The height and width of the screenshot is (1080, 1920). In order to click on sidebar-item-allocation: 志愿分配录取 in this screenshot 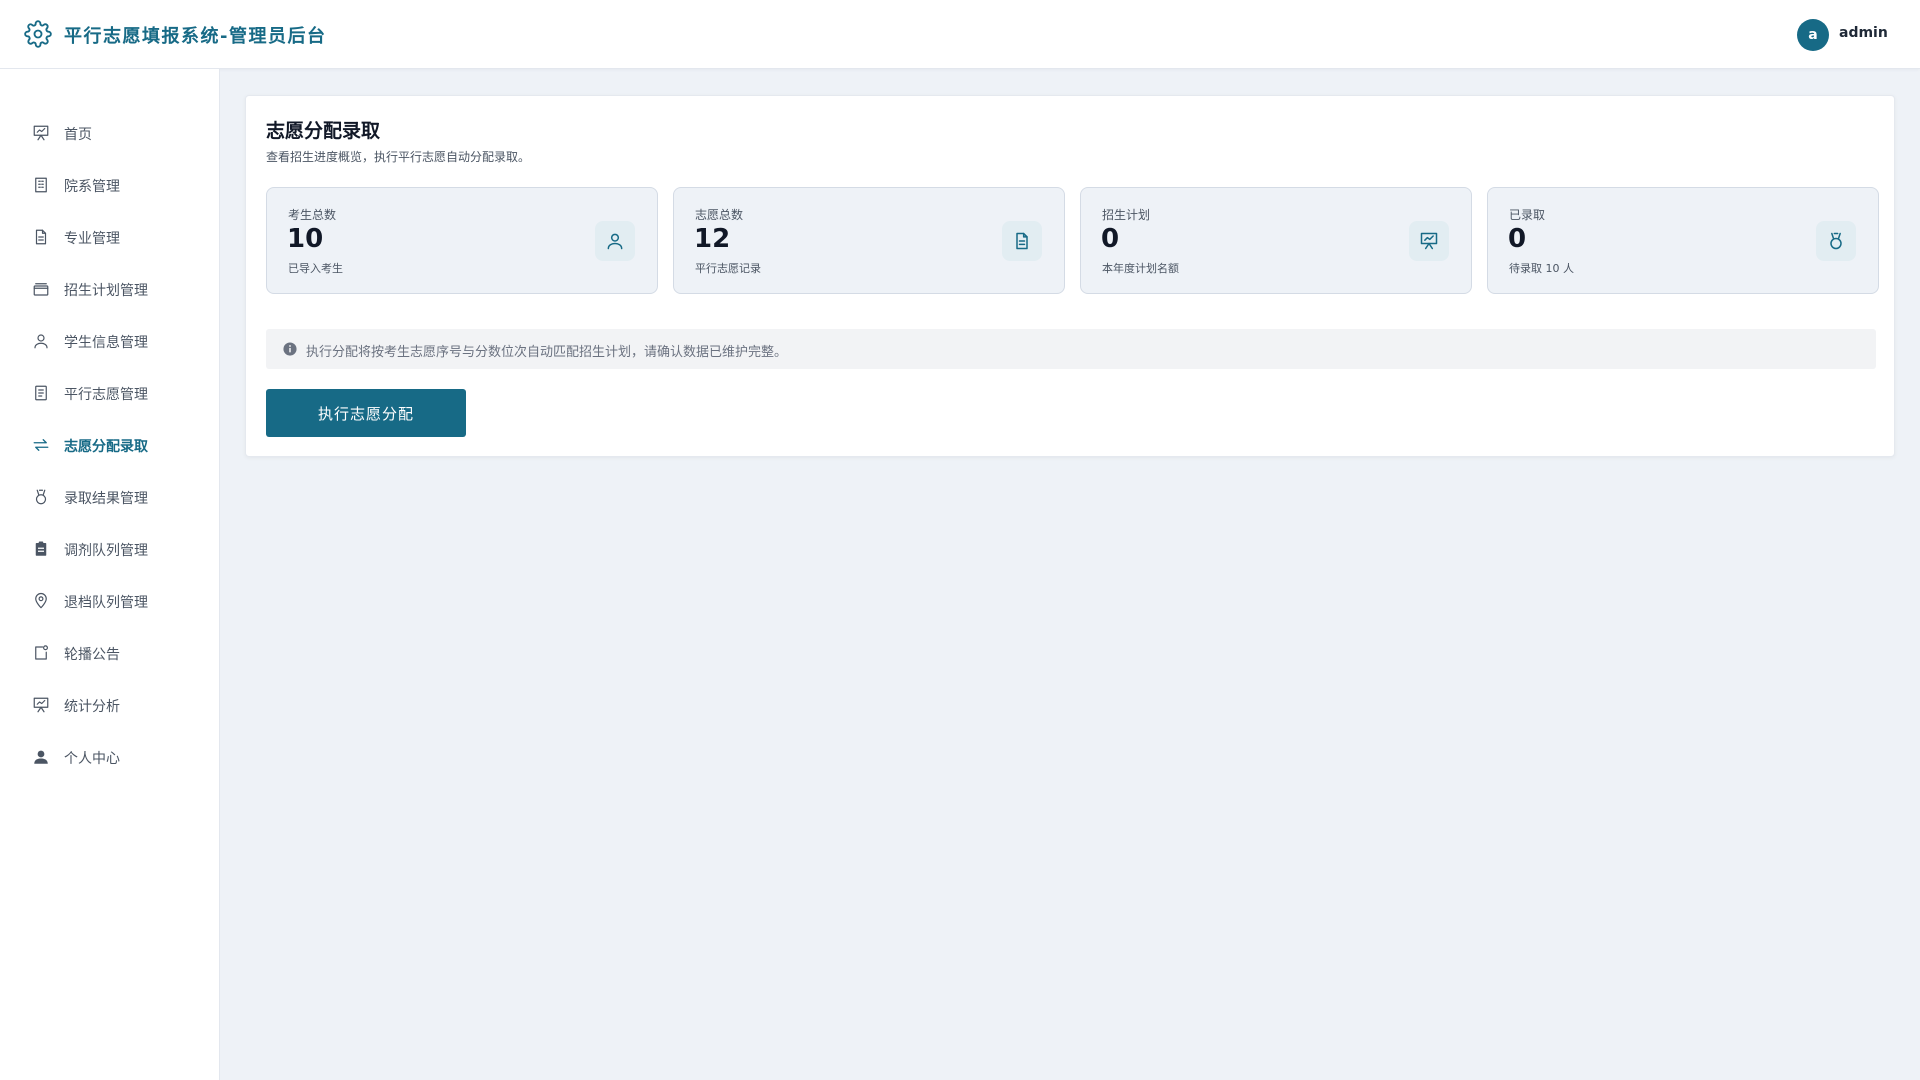, I will do `click(109, 445)`.